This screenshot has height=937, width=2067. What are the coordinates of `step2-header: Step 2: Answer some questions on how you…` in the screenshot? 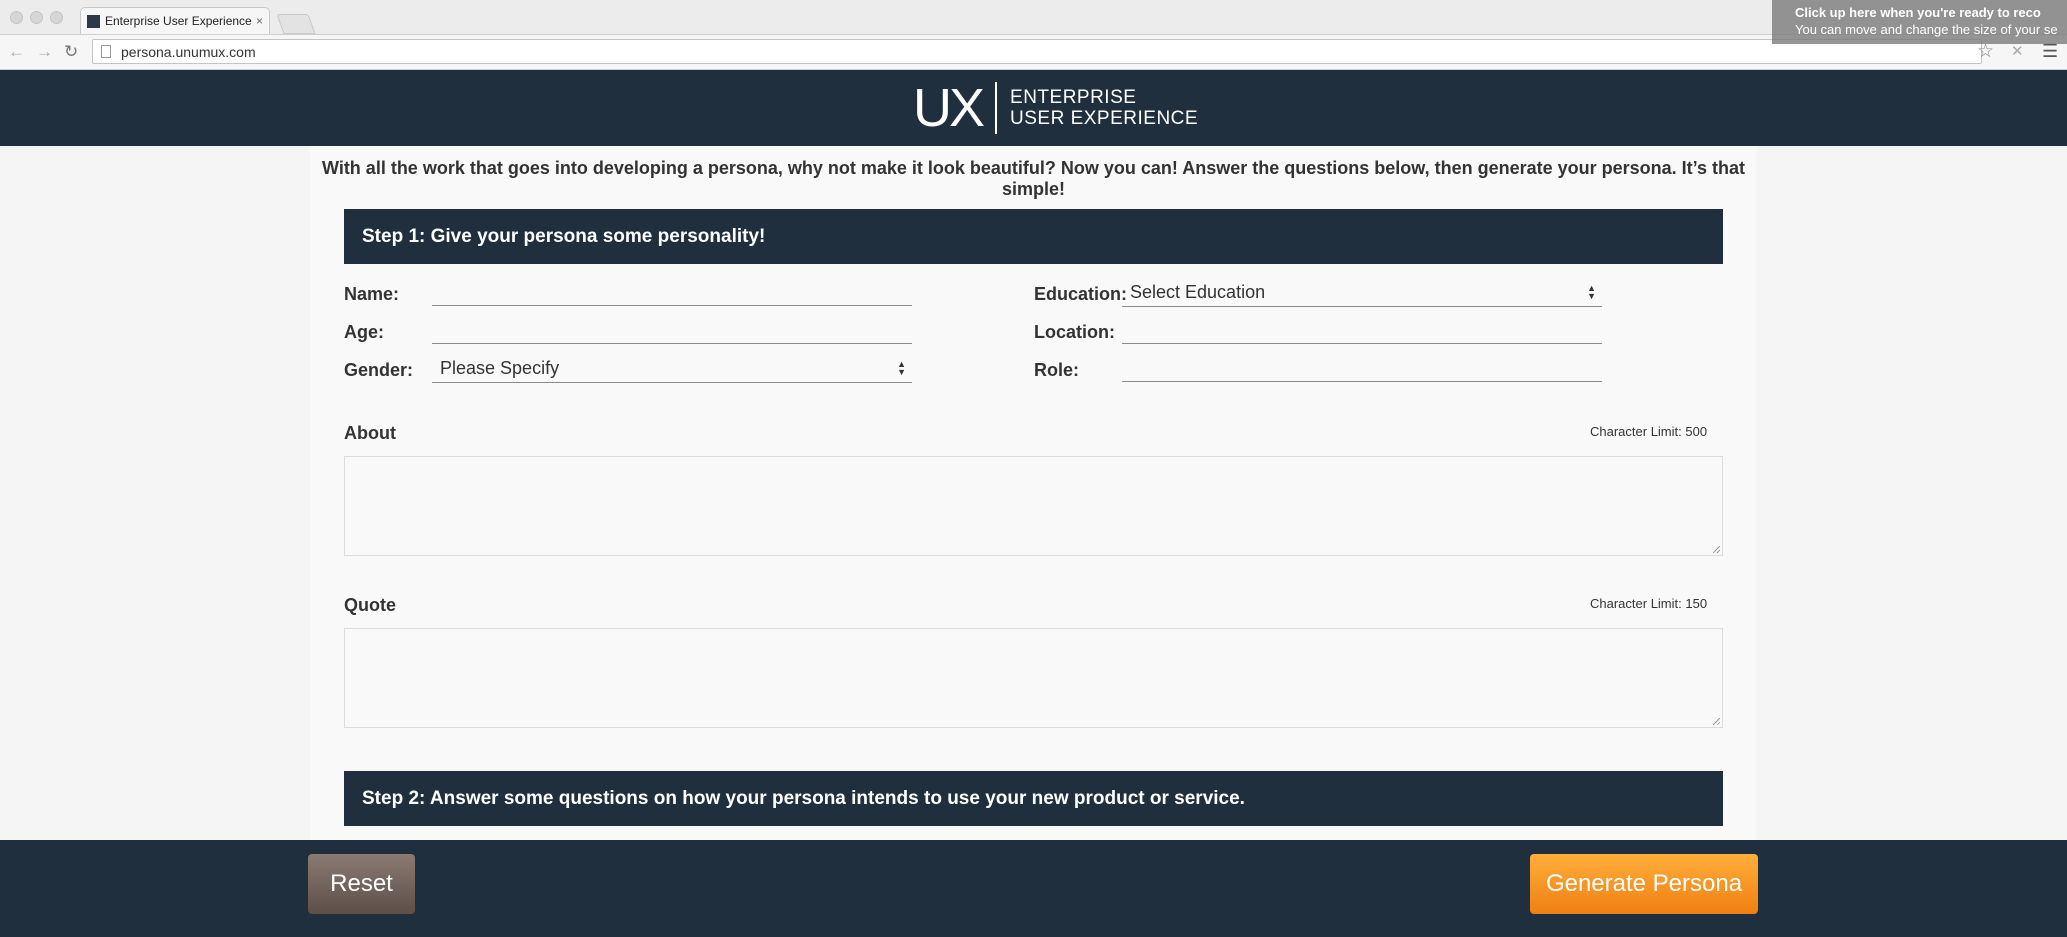 It's located at (1033, 798).